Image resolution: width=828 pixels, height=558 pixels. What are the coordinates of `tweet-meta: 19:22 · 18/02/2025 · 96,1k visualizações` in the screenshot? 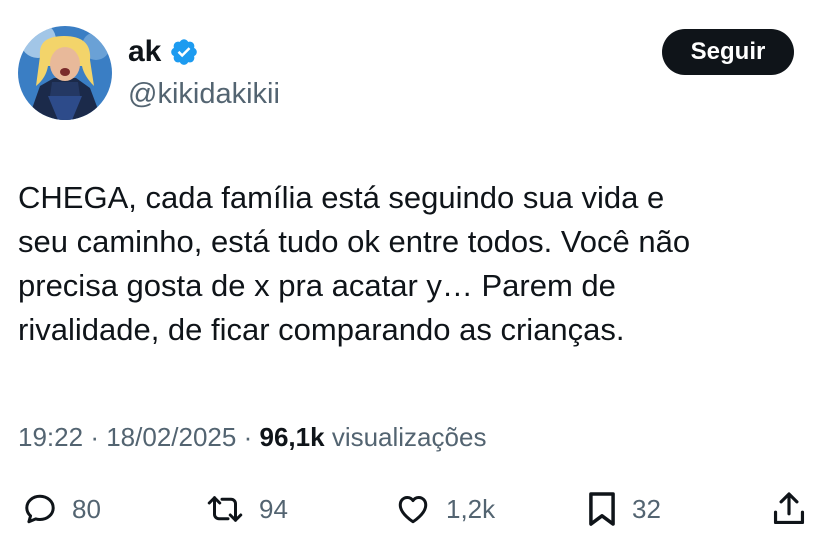 It's located at (252, 437).